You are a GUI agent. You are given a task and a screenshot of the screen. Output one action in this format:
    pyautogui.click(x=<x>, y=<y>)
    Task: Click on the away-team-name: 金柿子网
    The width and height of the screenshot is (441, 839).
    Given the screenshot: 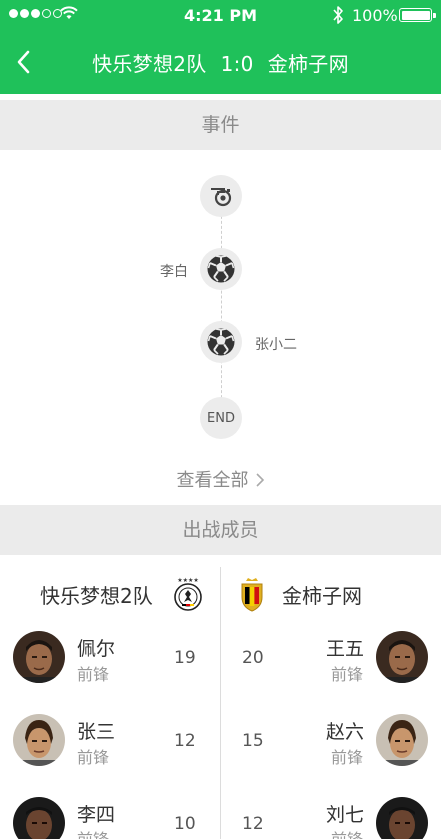 What is the action you would take?
    pyautogui.click(x=322, y=596)
    